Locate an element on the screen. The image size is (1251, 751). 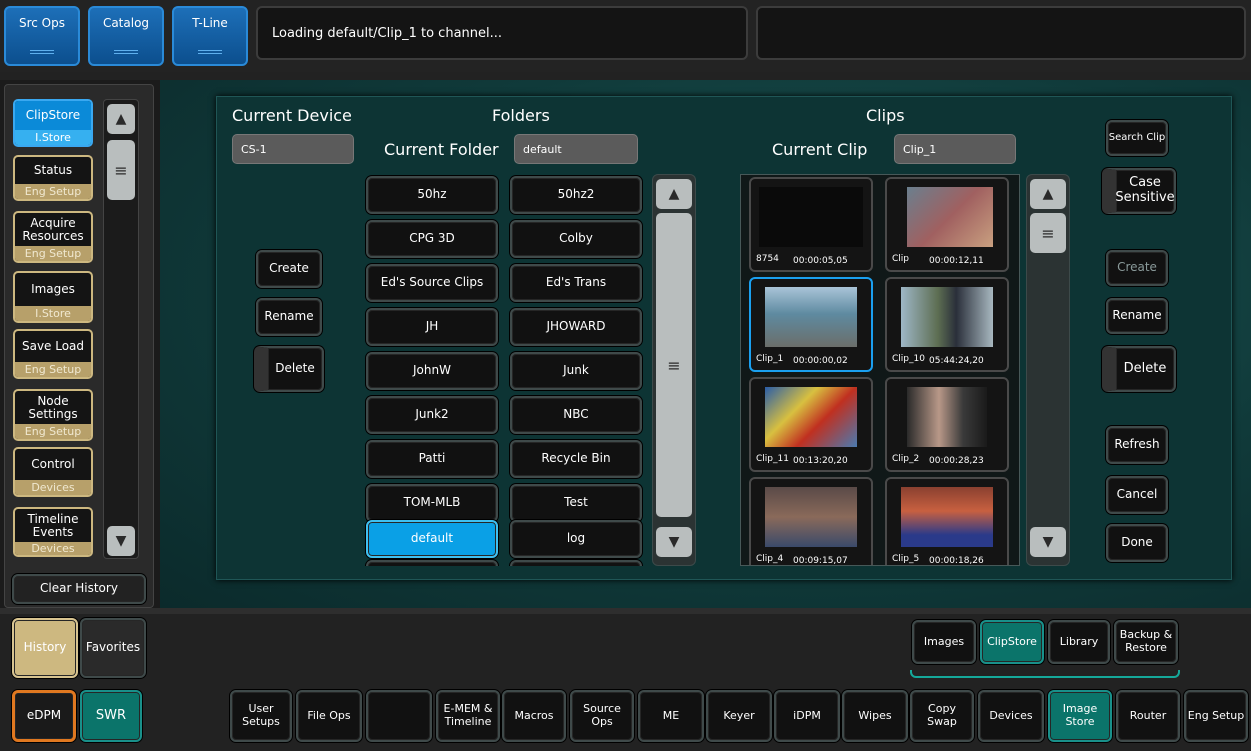
subtab-images: Images is located at coordinates (944, 642).